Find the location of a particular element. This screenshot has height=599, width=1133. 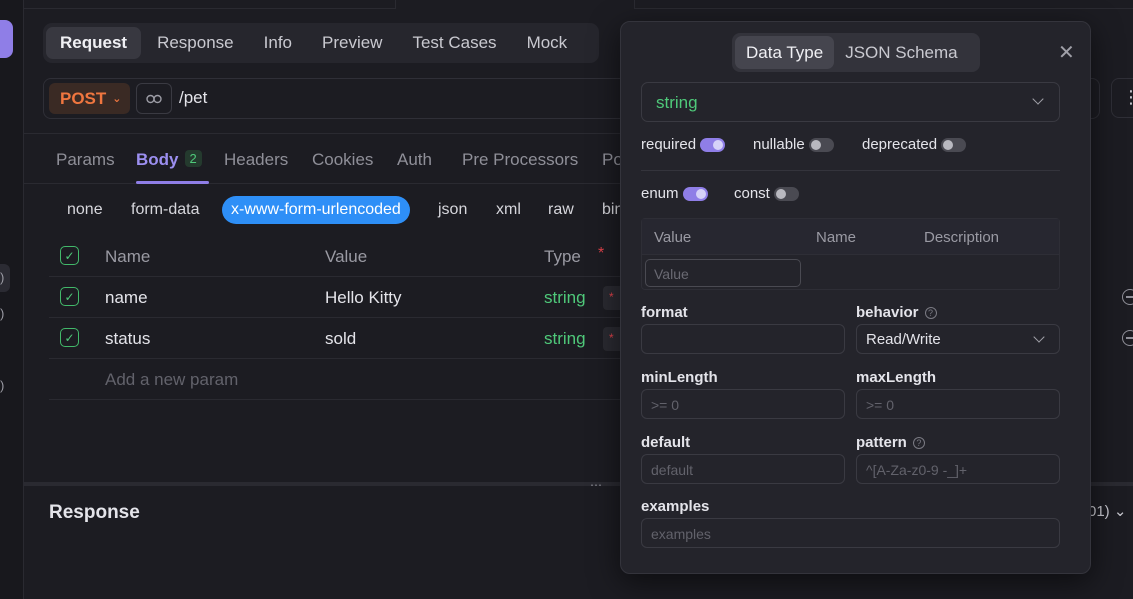

enum-table-header: Value Name Description is located at coordinates (850, 237).